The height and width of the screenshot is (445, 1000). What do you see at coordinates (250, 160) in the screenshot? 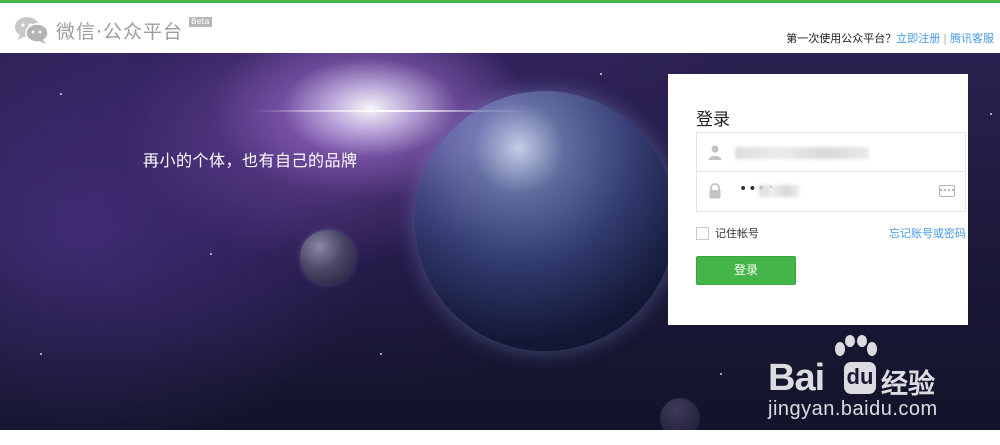
I see `slogan: 再小的个体，也有自己的品牌` at bounding box center [250, 160].